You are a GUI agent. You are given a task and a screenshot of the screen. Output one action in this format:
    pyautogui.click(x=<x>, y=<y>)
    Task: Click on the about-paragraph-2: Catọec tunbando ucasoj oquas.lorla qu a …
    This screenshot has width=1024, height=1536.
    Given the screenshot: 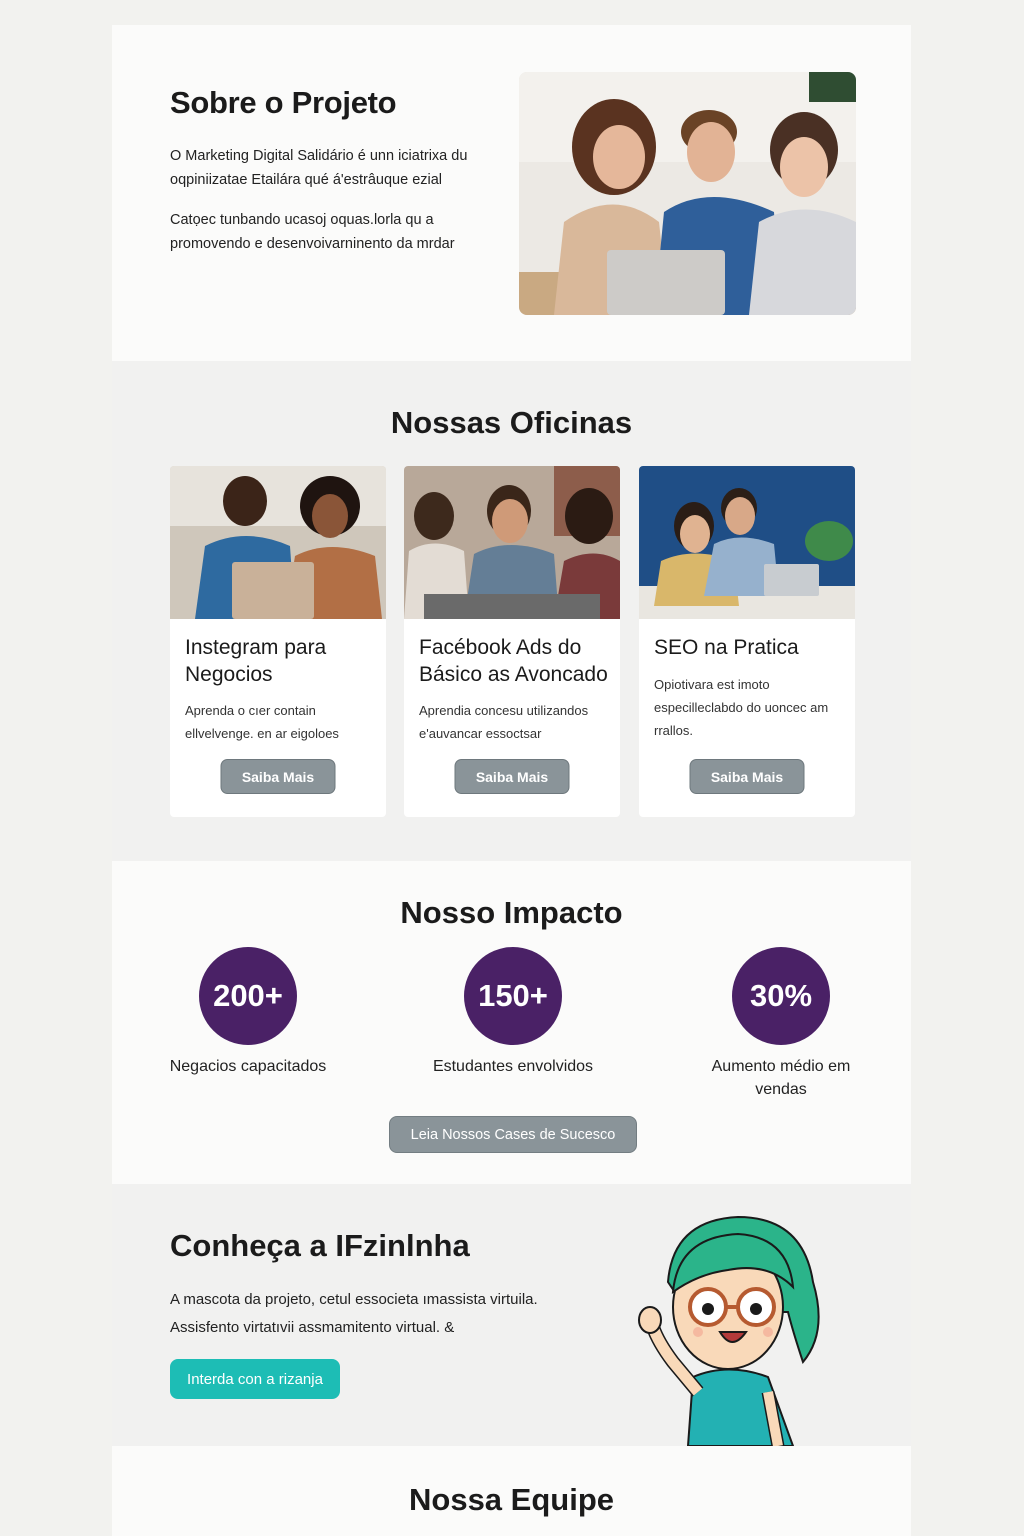 What is the action you would take?
    pyautogui.click(x=312, y=232)
    